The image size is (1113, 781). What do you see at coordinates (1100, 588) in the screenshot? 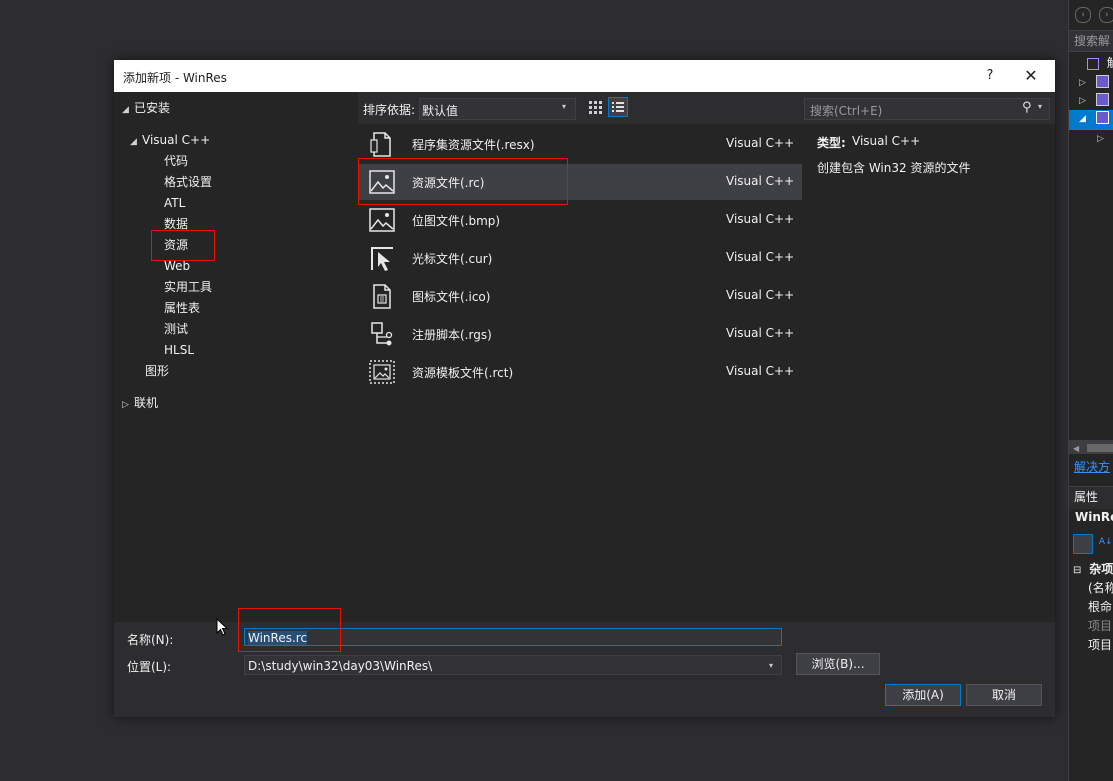
I see `property-name: (名称` at bounding box center [1100, 588].